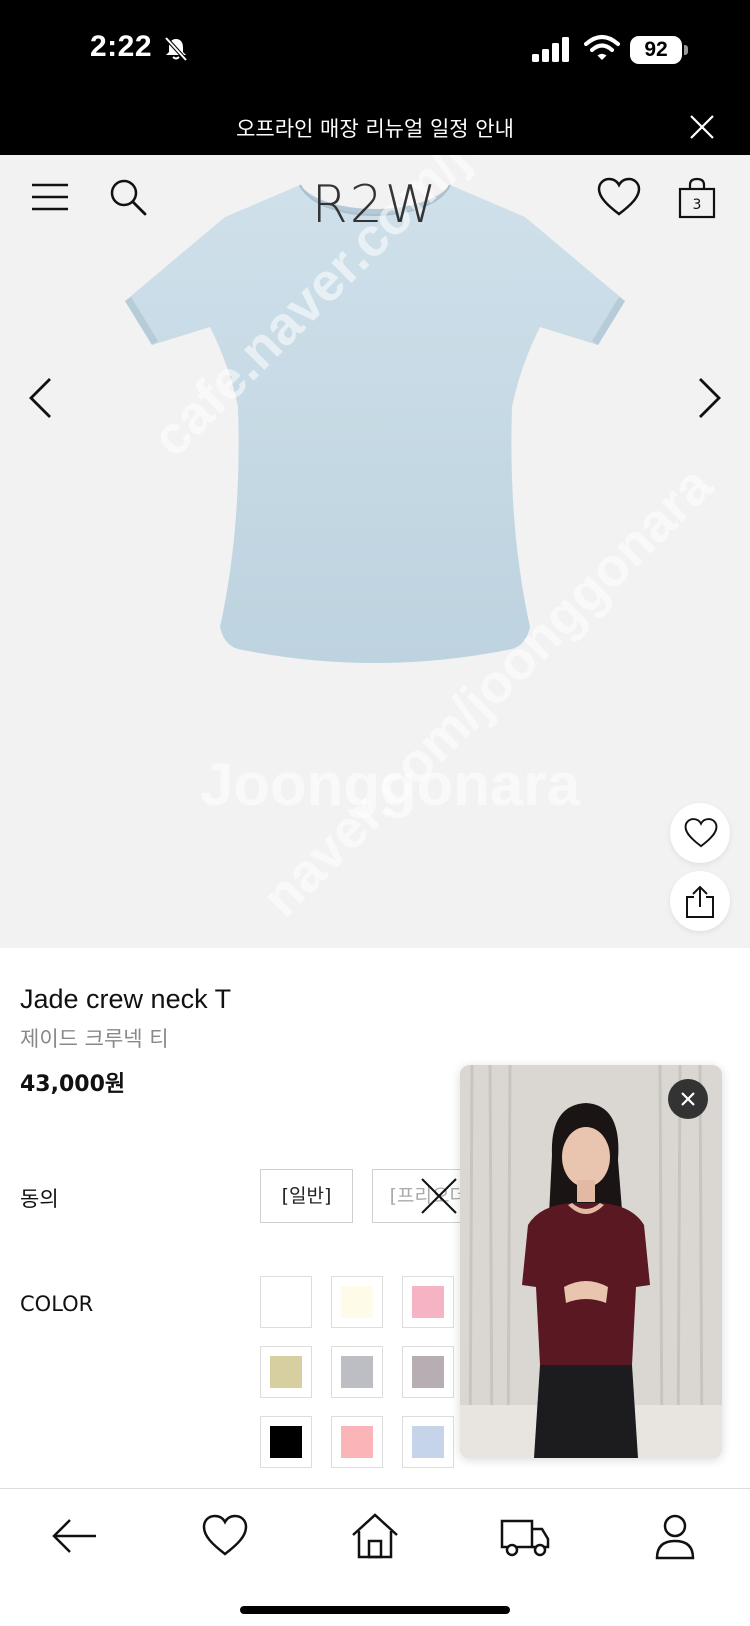  What do you see at coordinates (375, 1536) in the screenshot?
I see `home-icon` at bounding box center [375, 1536].